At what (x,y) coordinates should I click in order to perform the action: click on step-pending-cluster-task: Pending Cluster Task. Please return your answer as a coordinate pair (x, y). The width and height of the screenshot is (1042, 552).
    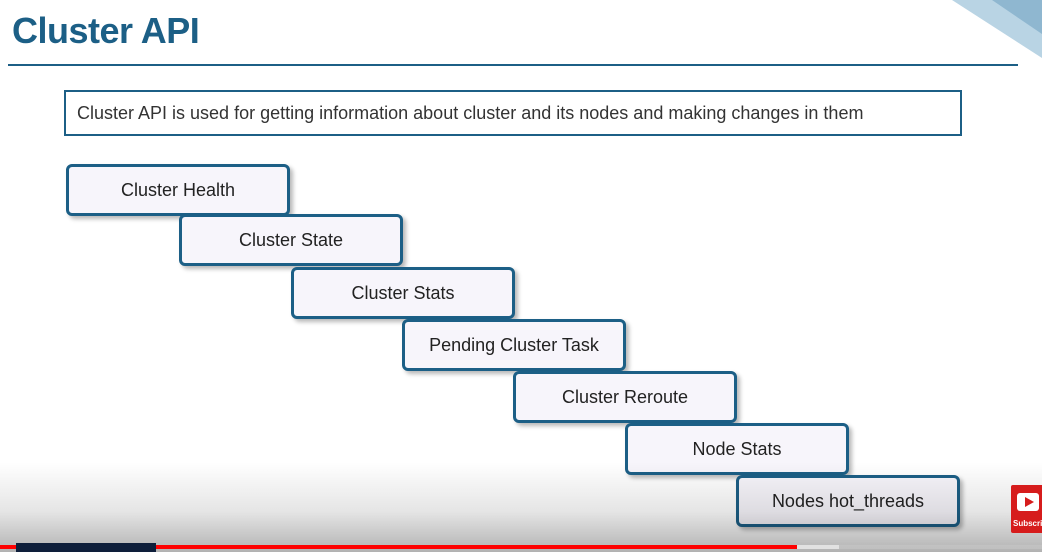
    Looking at the image, I should click on (514, 345).